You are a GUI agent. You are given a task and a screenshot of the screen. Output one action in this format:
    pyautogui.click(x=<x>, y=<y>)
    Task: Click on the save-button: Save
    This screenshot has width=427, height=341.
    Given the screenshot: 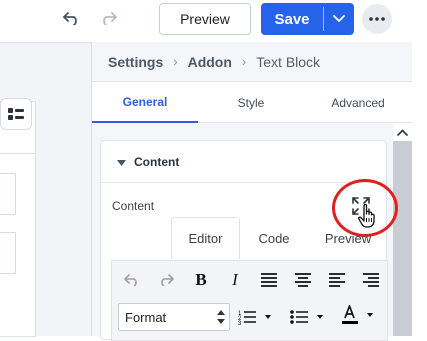 What is the action you would take?
    pyautogui.click(x=292, y=19)
    